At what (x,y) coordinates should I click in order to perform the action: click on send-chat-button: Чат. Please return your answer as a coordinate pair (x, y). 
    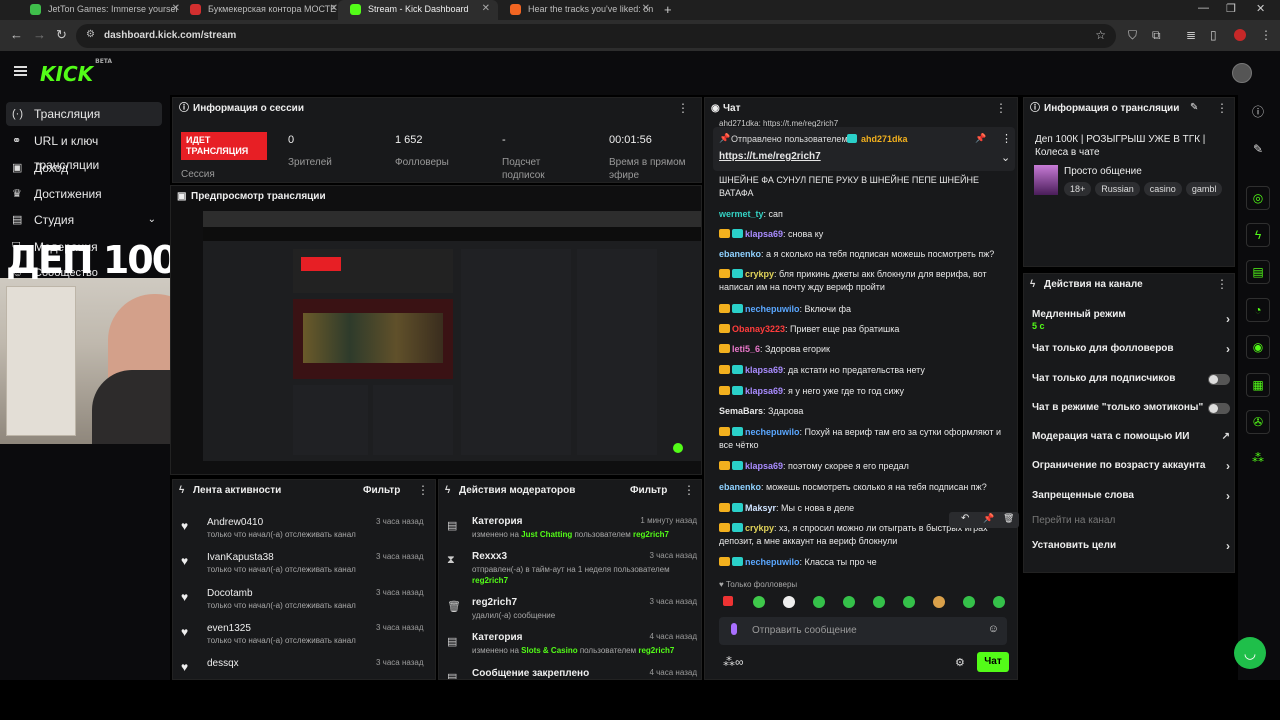
    Looking at the image, I should click on (993, 662).